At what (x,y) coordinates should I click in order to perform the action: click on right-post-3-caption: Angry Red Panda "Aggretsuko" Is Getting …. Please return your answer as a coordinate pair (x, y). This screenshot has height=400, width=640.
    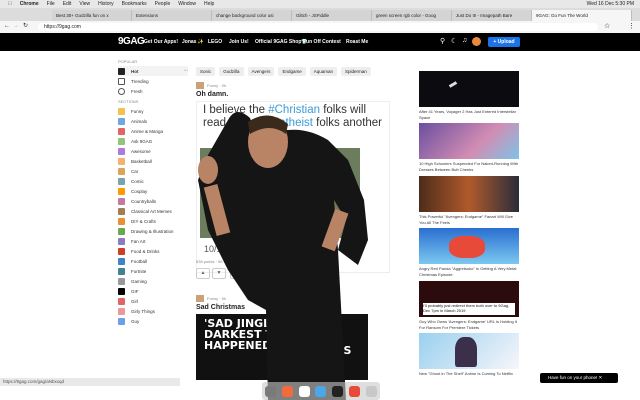
    Looking at the image, I should click on (469, 271).